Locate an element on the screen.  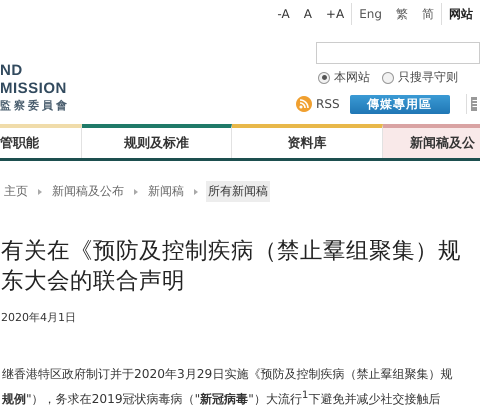
nav-tab: 管职能 is located at coordinates (41, 141).